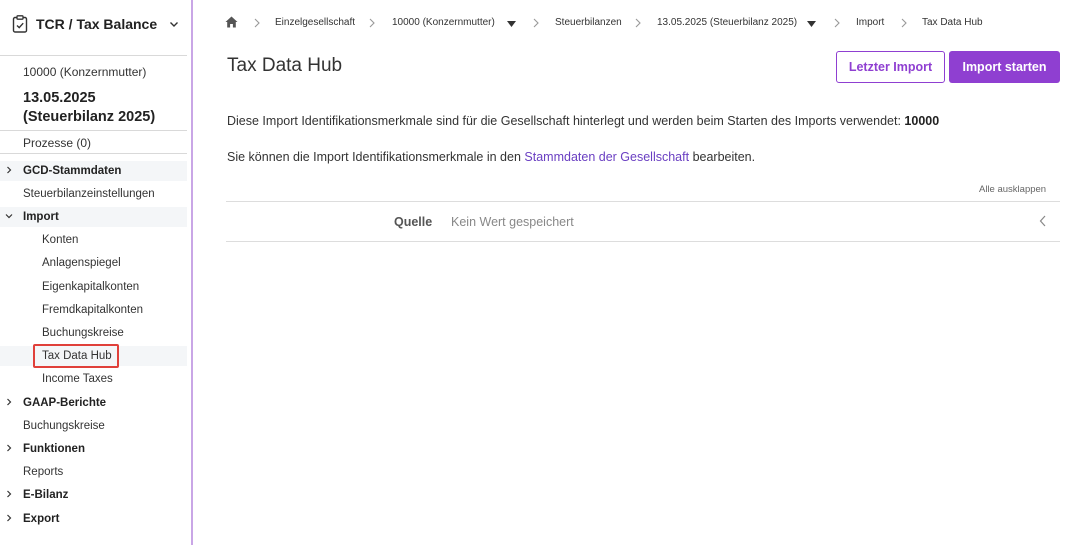  I want to click on breadcrumb-import: Import, so click(870, 22).